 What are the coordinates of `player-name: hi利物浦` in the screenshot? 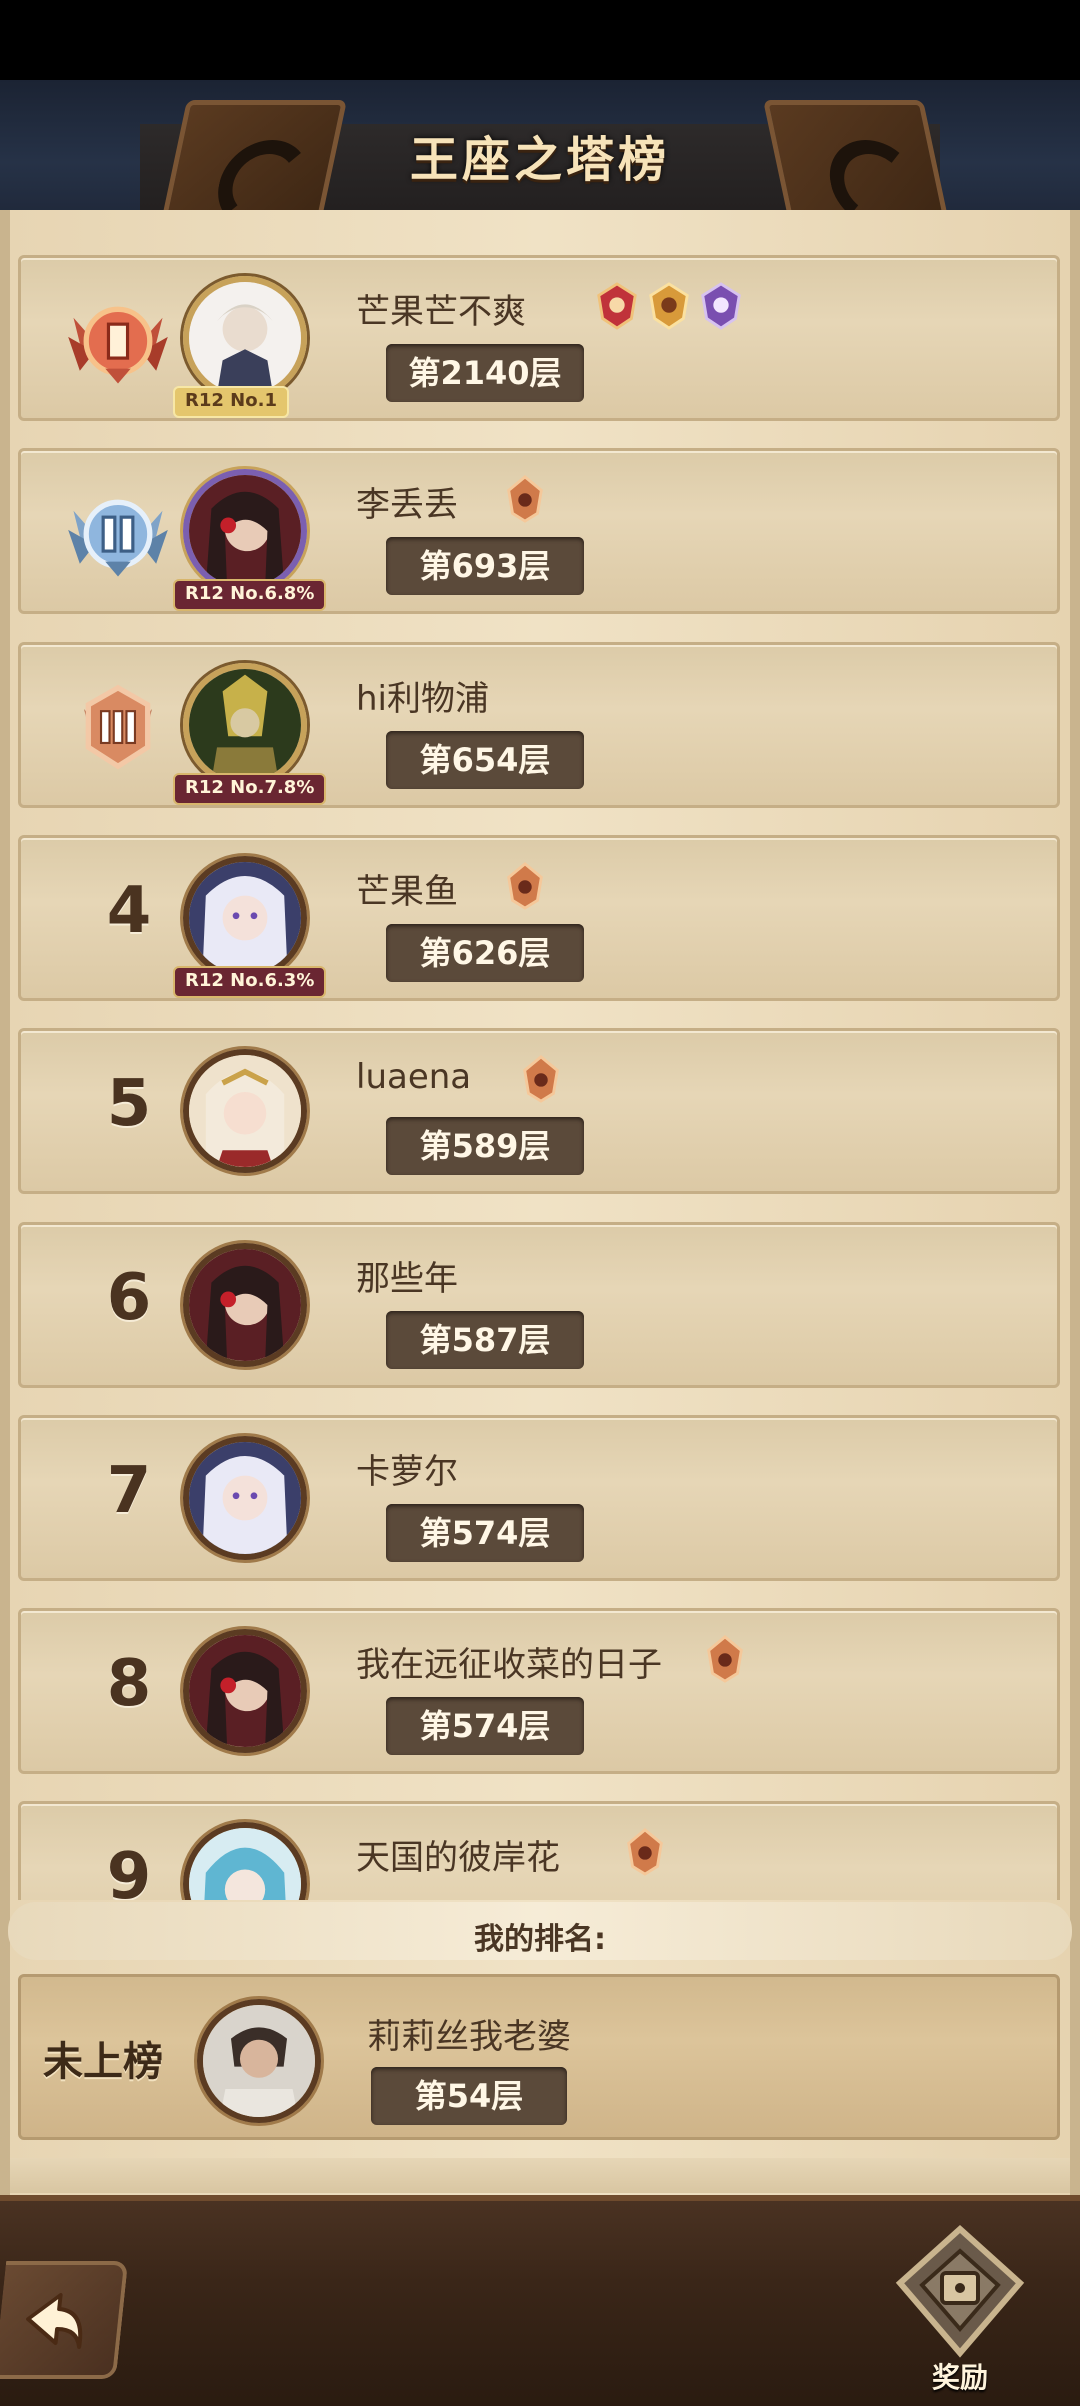 It's located at (422, 699).